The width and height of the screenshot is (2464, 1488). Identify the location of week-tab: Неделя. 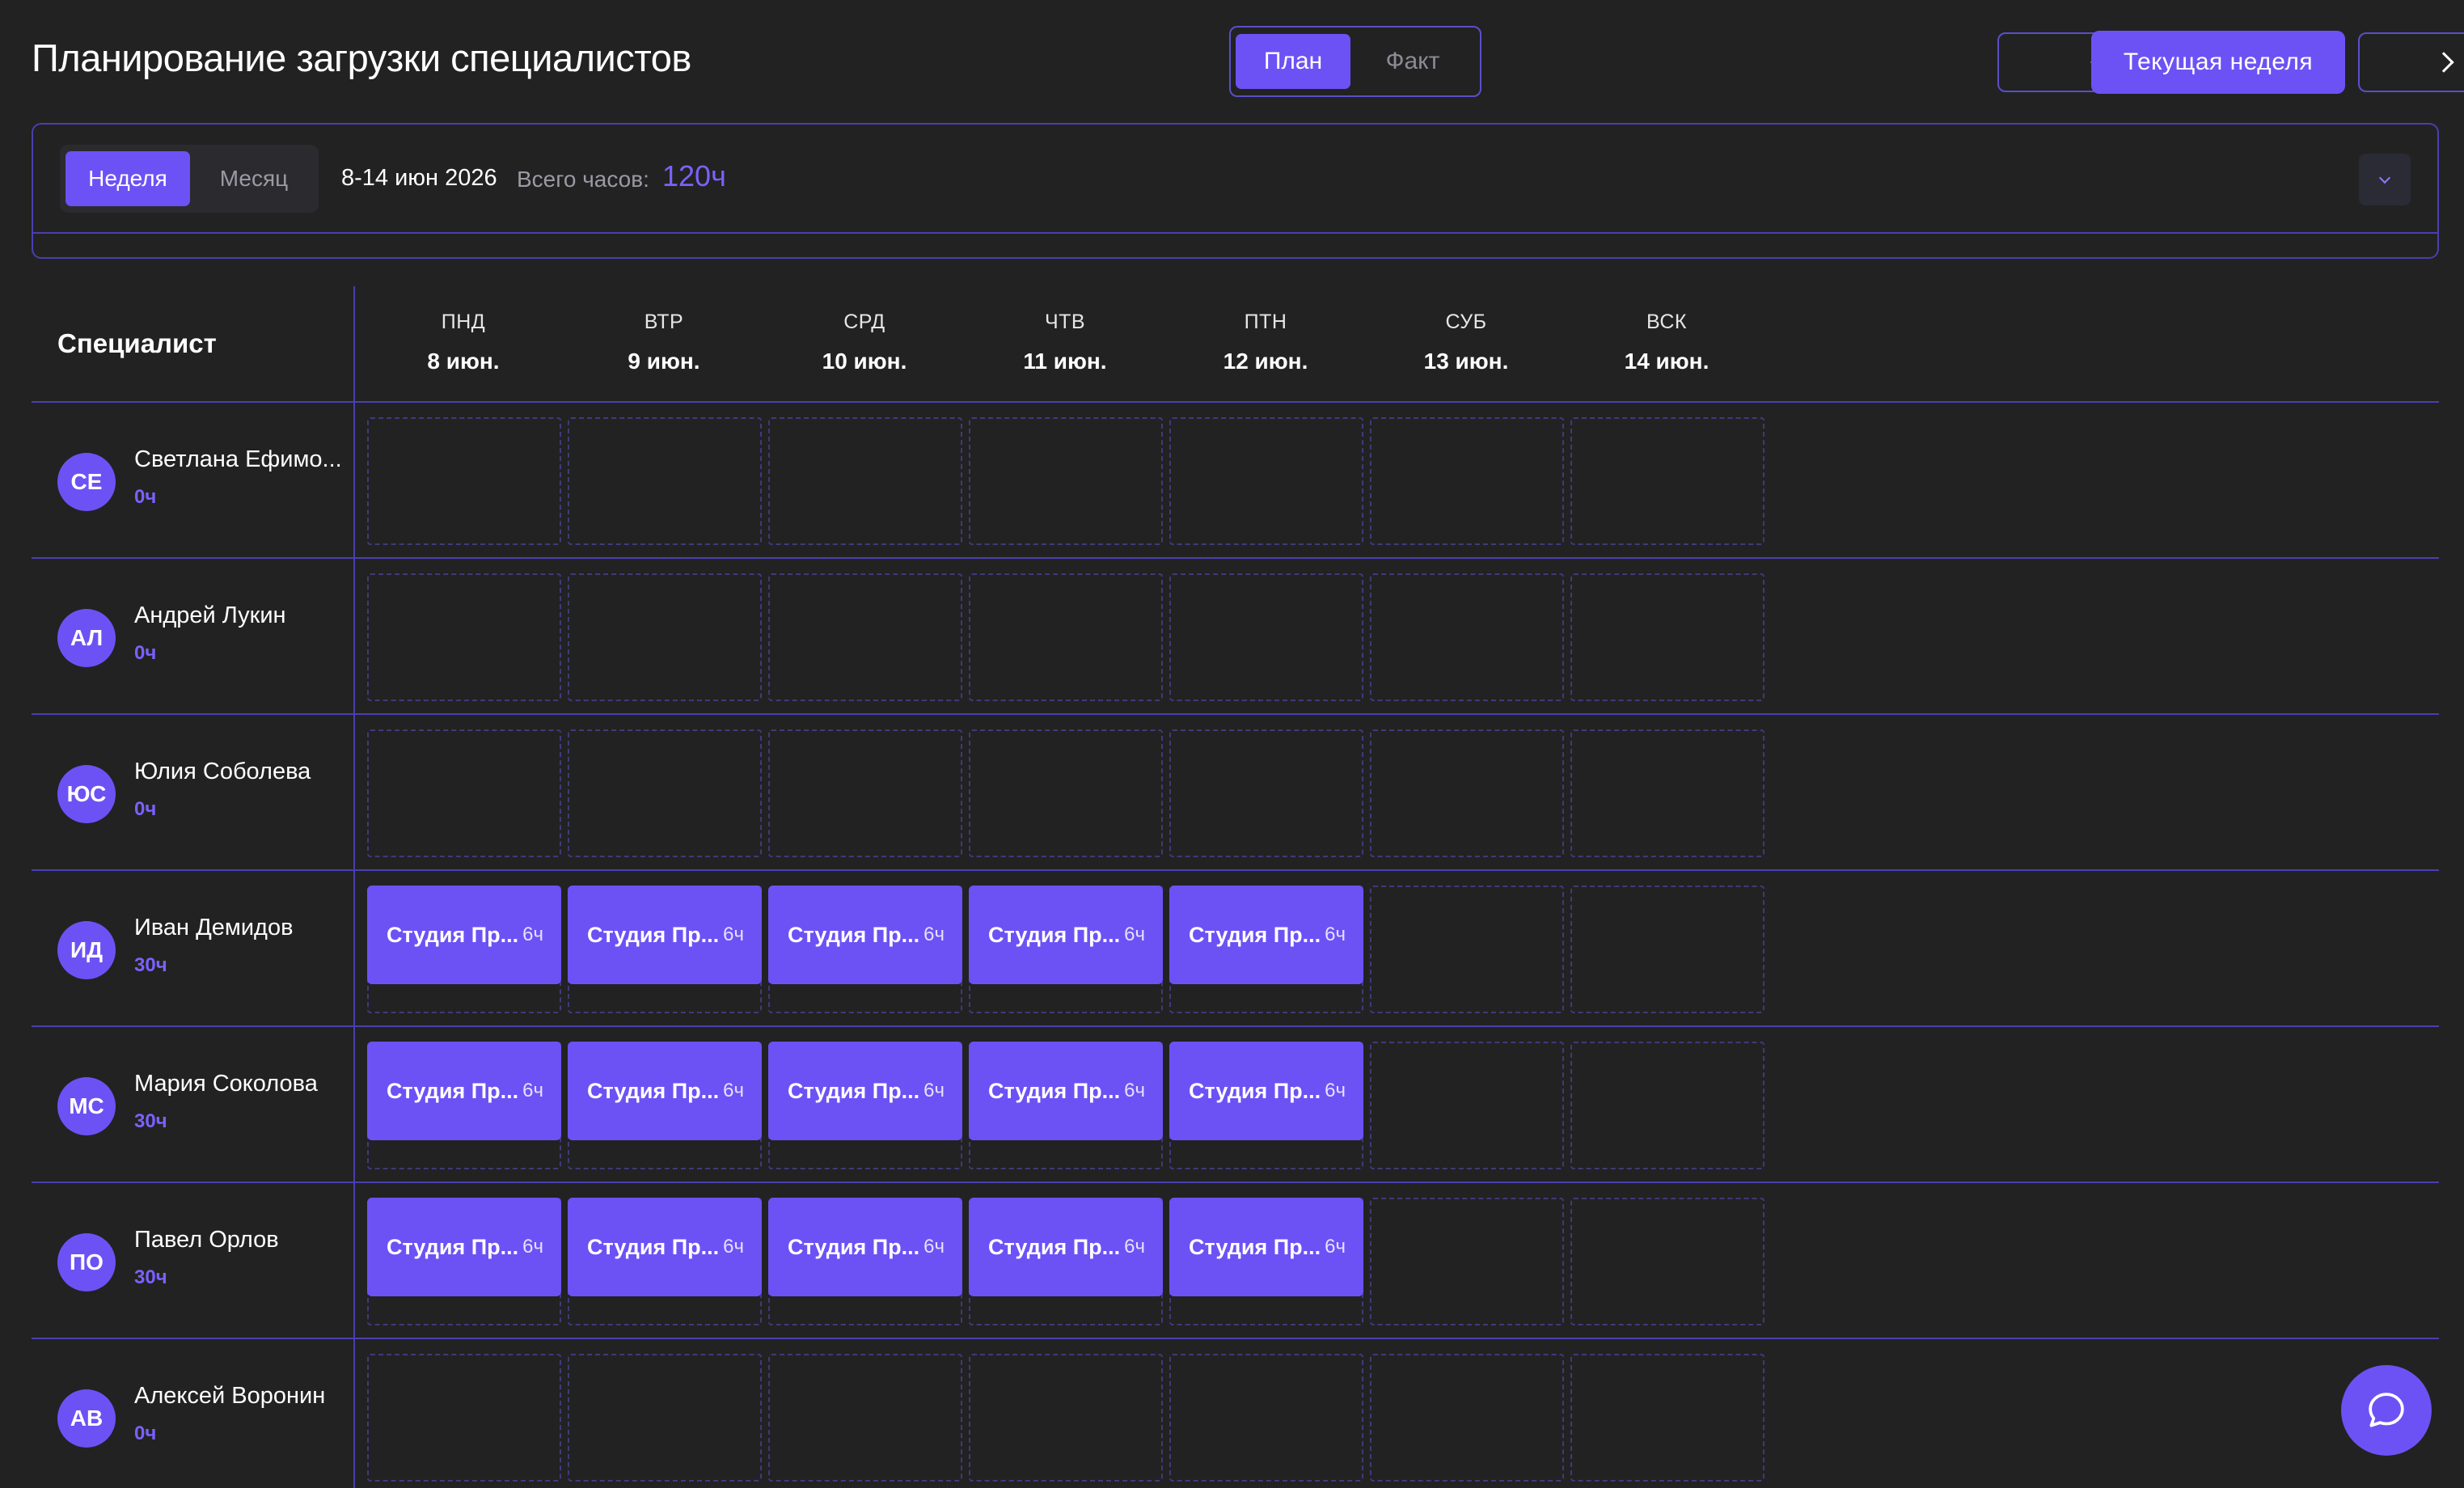
(128, 178).